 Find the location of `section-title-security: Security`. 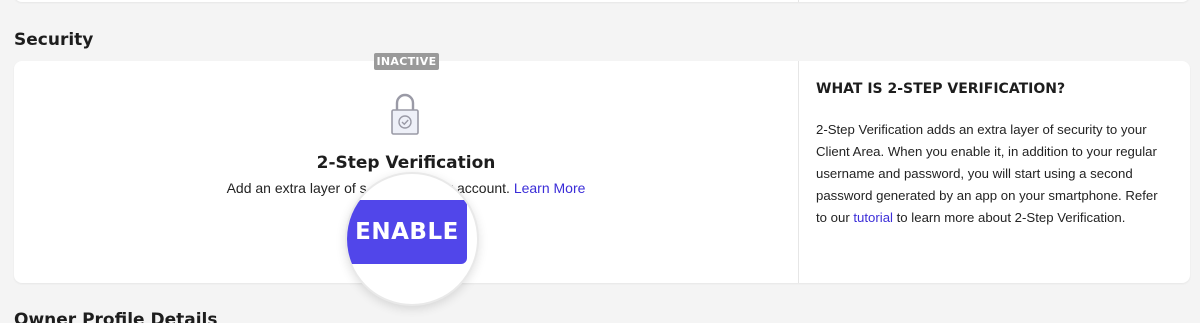

section-title-security: Security is located at coordinates (54, 40).